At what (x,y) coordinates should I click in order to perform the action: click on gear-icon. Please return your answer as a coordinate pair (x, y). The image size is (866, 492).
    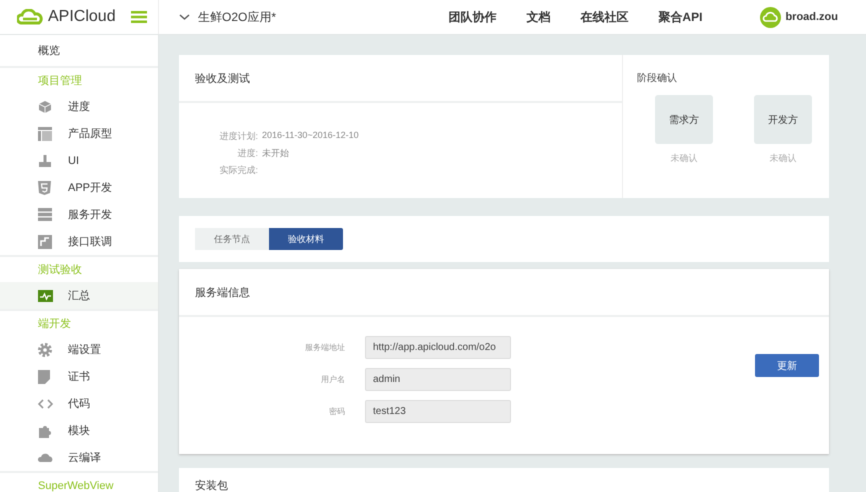
    Looking at the image, I should click on (45, 349).